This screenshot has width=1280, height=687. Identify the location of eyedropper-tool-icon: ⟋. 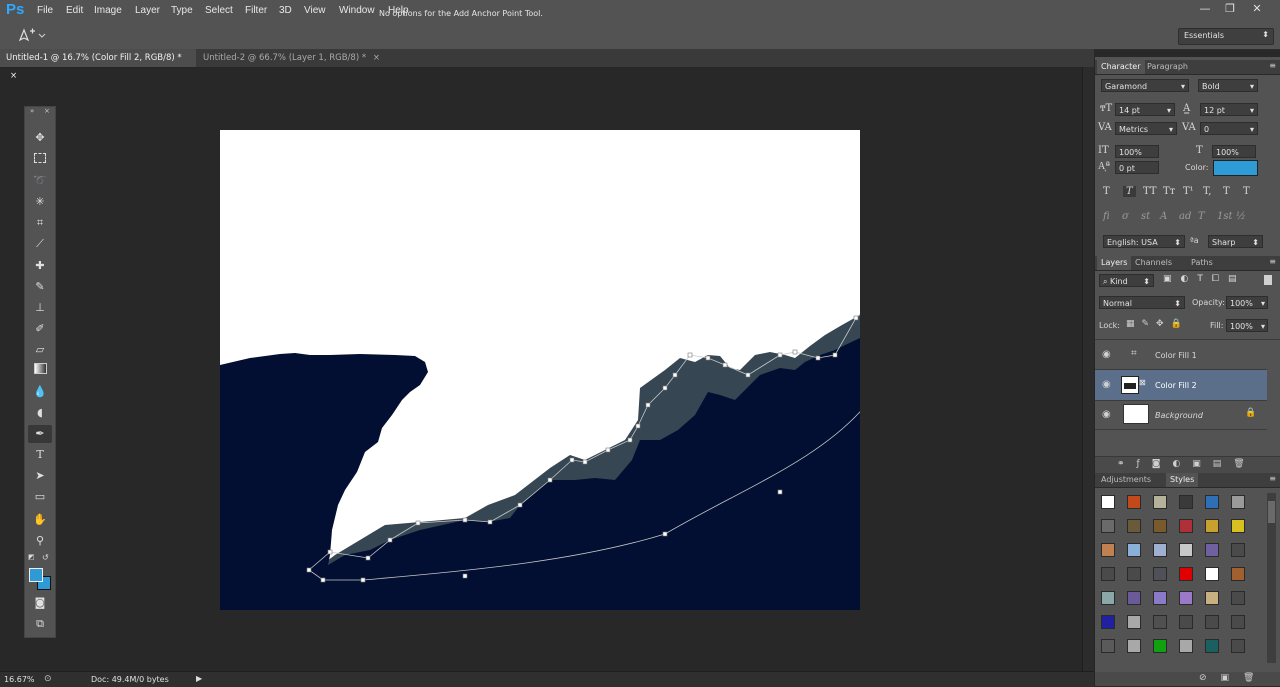
(40, 244).